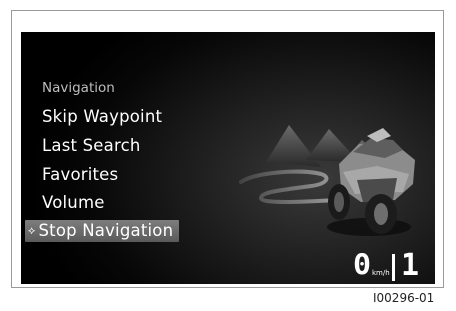 The image size is (456, 311). Describe the element at coordinates (293, 146) in the screenshot. I see `pyramid-shape` at that location.